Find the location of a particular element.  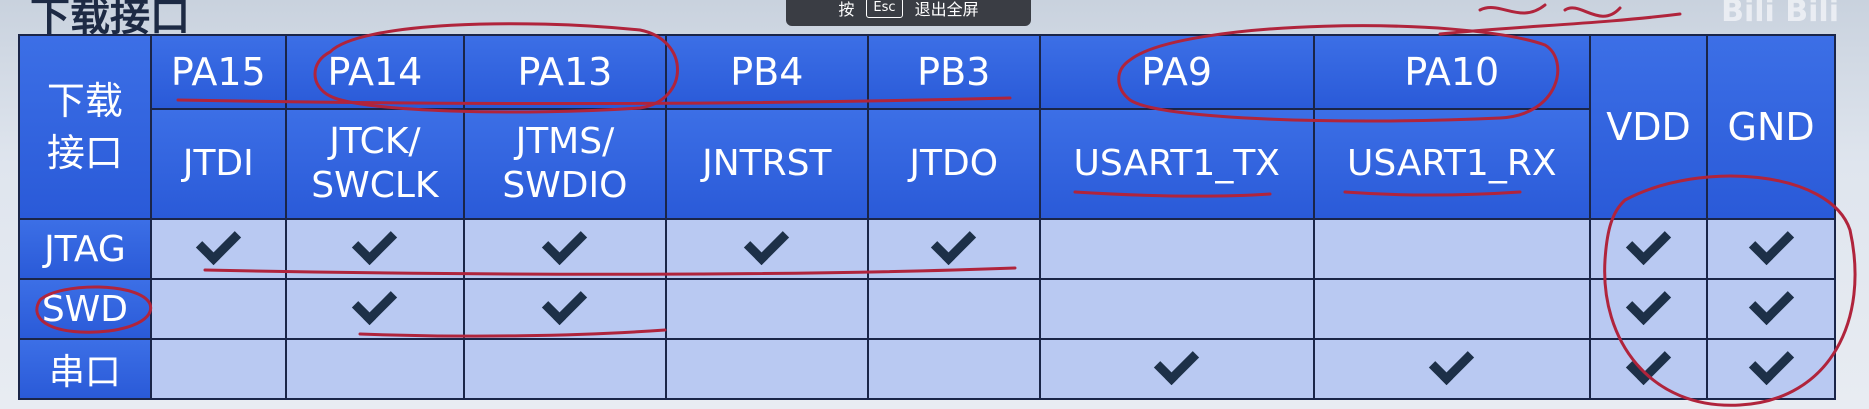

function-header: JTMS/ SWDIO is located at coordinates (564, 164).